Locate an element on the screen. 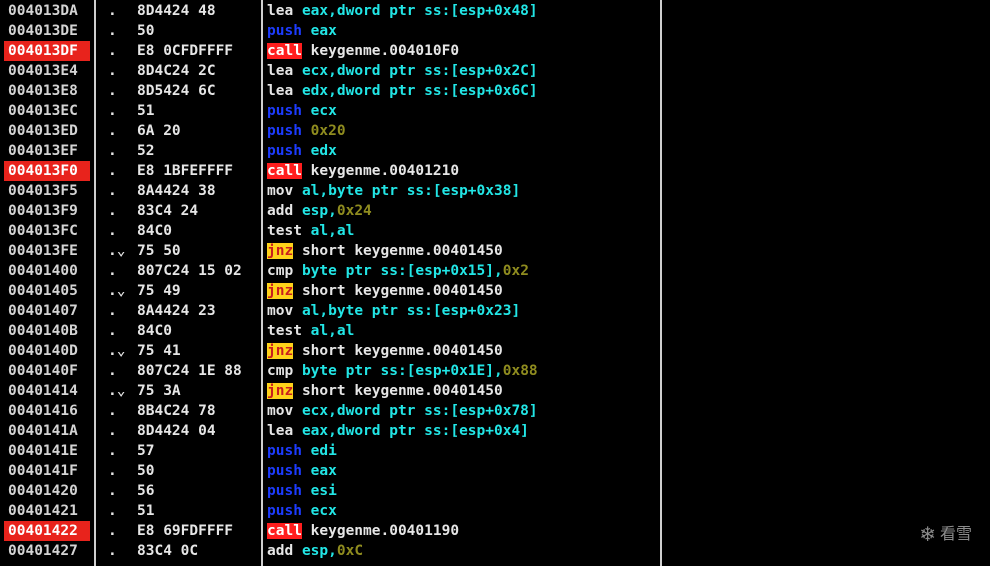 The height and width of the screenshot is (566, 990). hex-dump-cell: 8A4424 38 is located at coordinates (176, 191).